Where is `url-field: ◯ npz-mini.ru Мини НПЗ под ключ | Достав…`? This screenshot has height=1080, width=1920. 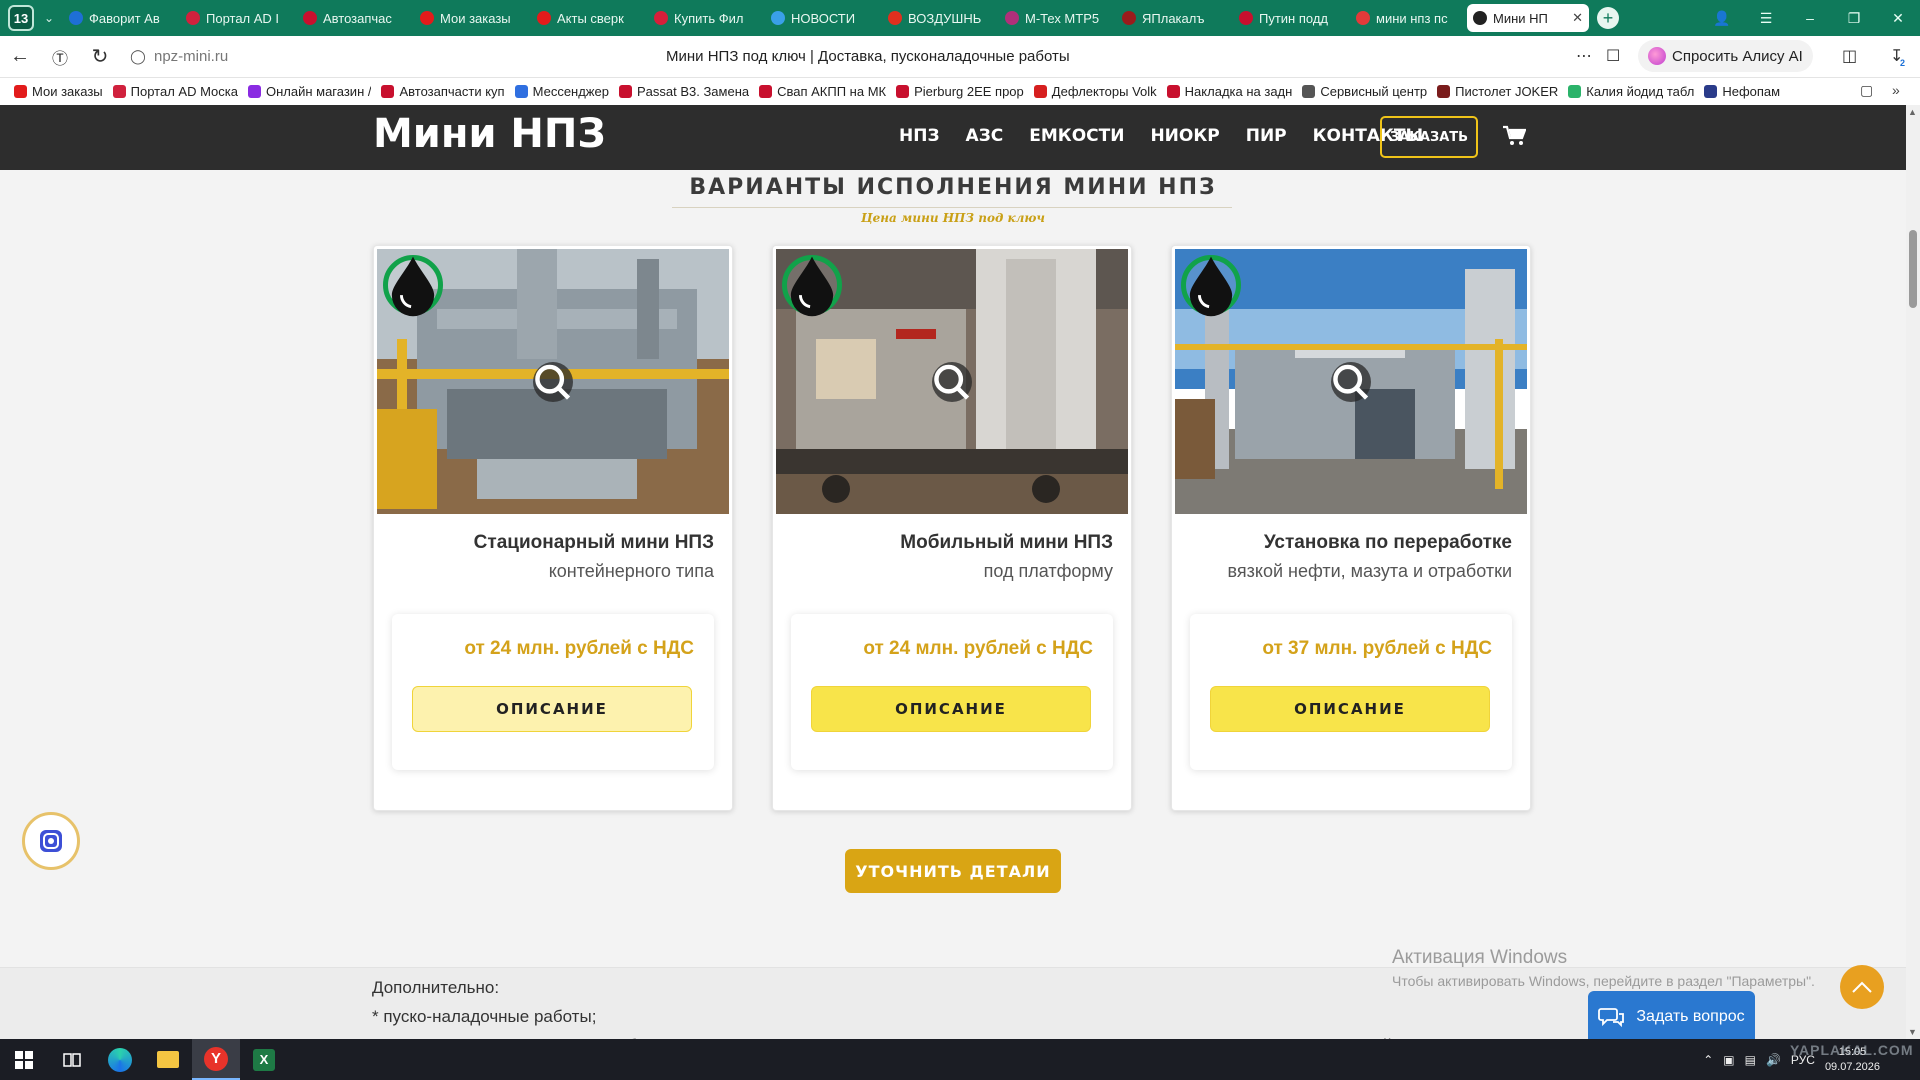 url-field: ◯ npz-mini.ru Мини НПЗ под ключ | Достав… is located at coordinates (871, 57).